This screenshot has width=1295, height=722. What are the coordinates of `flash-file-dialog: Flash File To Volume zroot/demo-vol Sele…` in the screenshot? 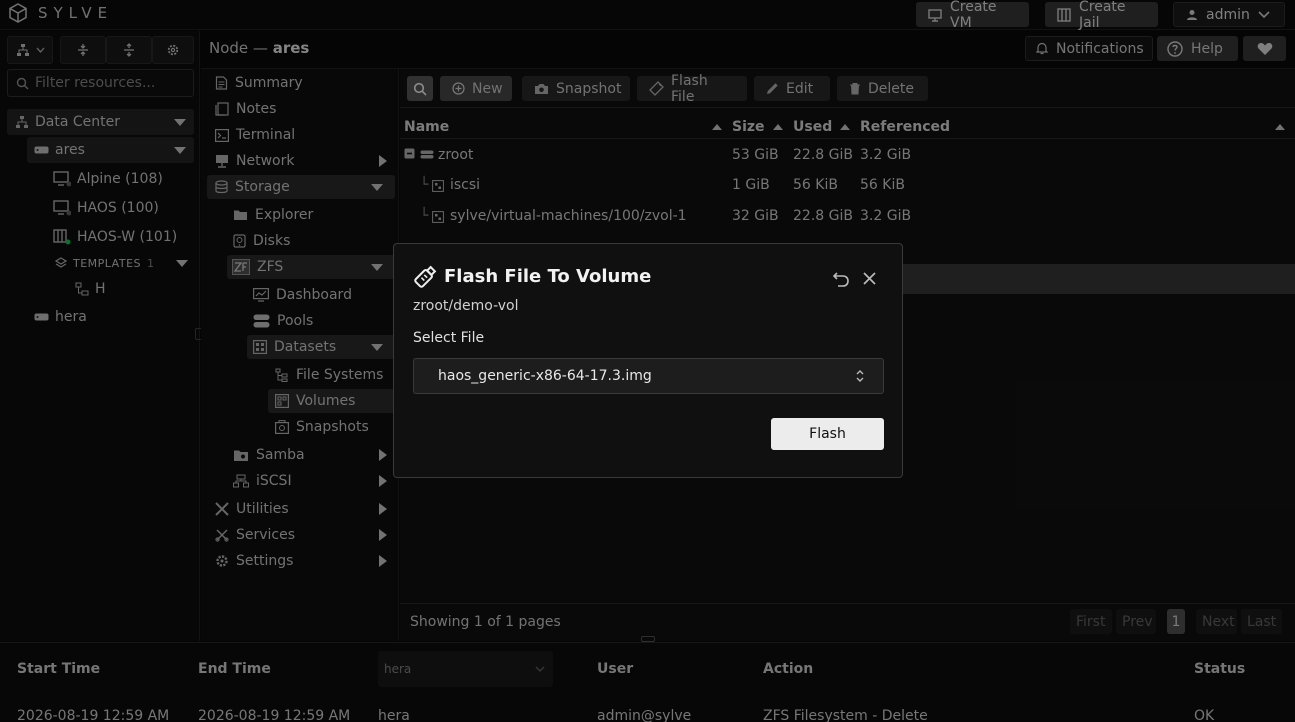 It's located at (648, 360).